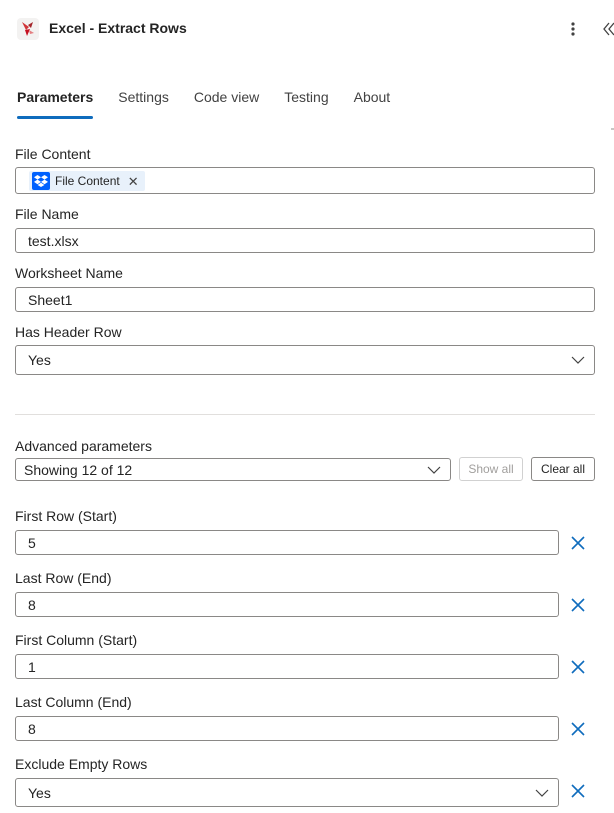 This screenshot has height=813, width=614. Describe the element at coordinates (287, 604) in the screenshot. I see `last-row-input: 8` at that location.